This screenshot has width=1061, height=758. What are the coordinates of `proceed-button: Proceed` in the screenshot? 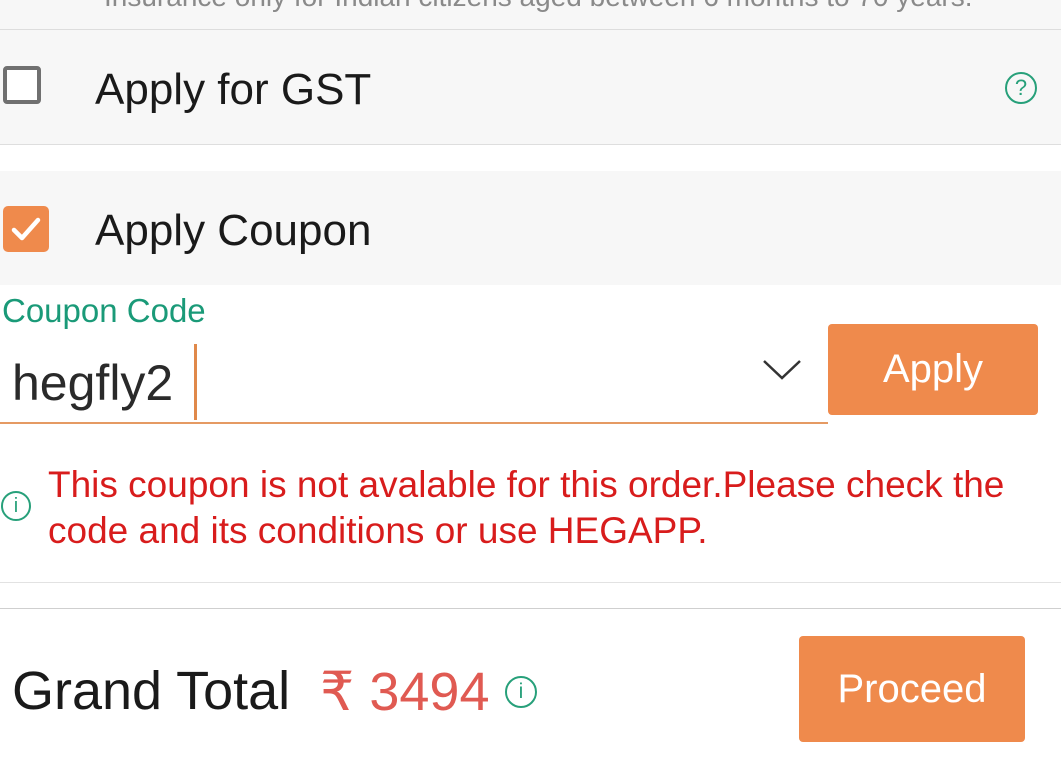 It's located at (912, 689).